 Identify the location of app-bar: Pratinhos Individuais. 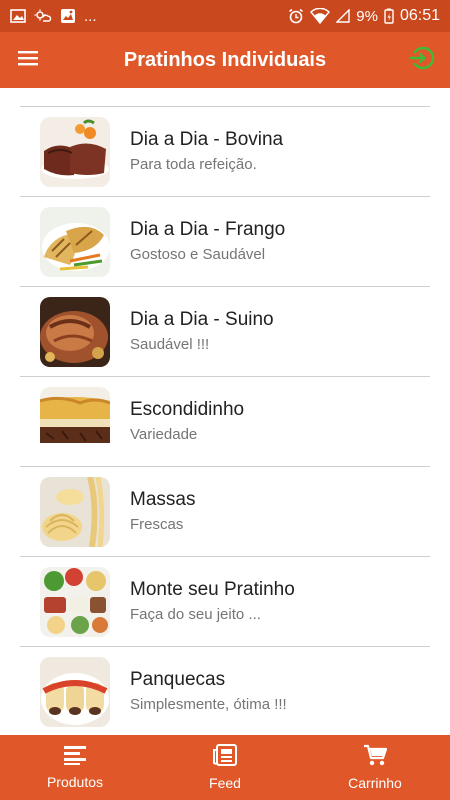
(225, 60).